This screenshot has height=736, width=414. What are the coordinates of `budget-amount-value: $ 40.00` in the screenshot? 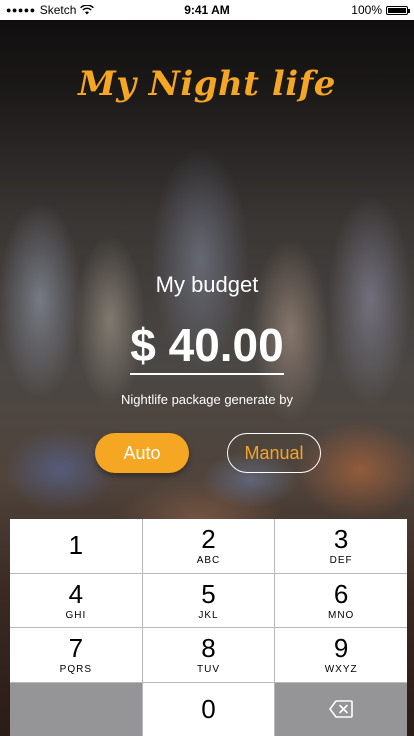 It's located at (207, 347).